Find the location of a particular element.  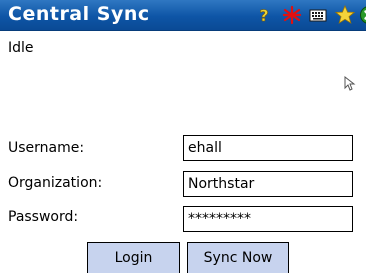

help-icon: ? is located at coordinates (264, 15).